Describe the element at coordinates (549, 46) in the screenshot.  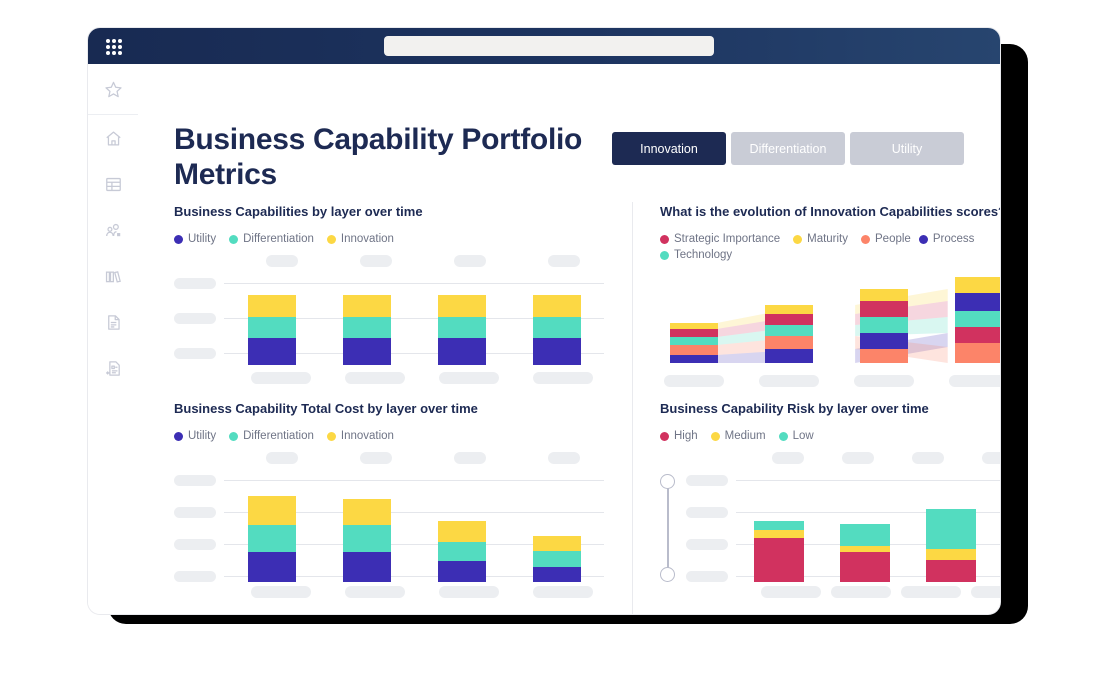
I see `address-bar-input` at that location.